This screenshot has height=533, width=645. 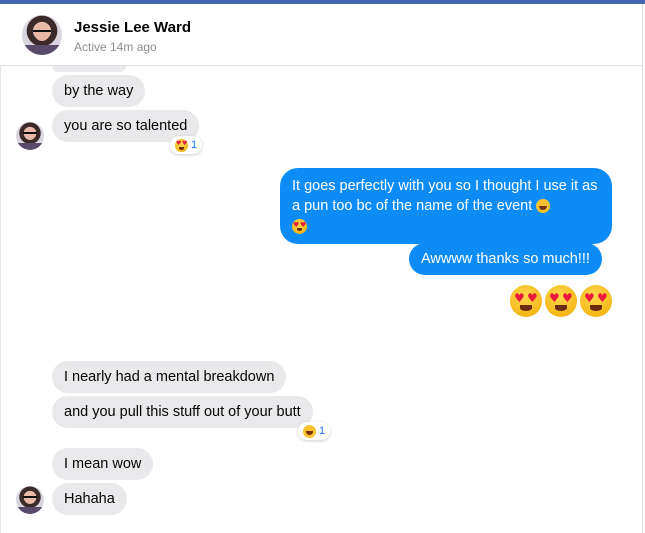 I want to click on message-bubble-incoming: and you pull this stuff out of your butt, so click(x=182, y=412).